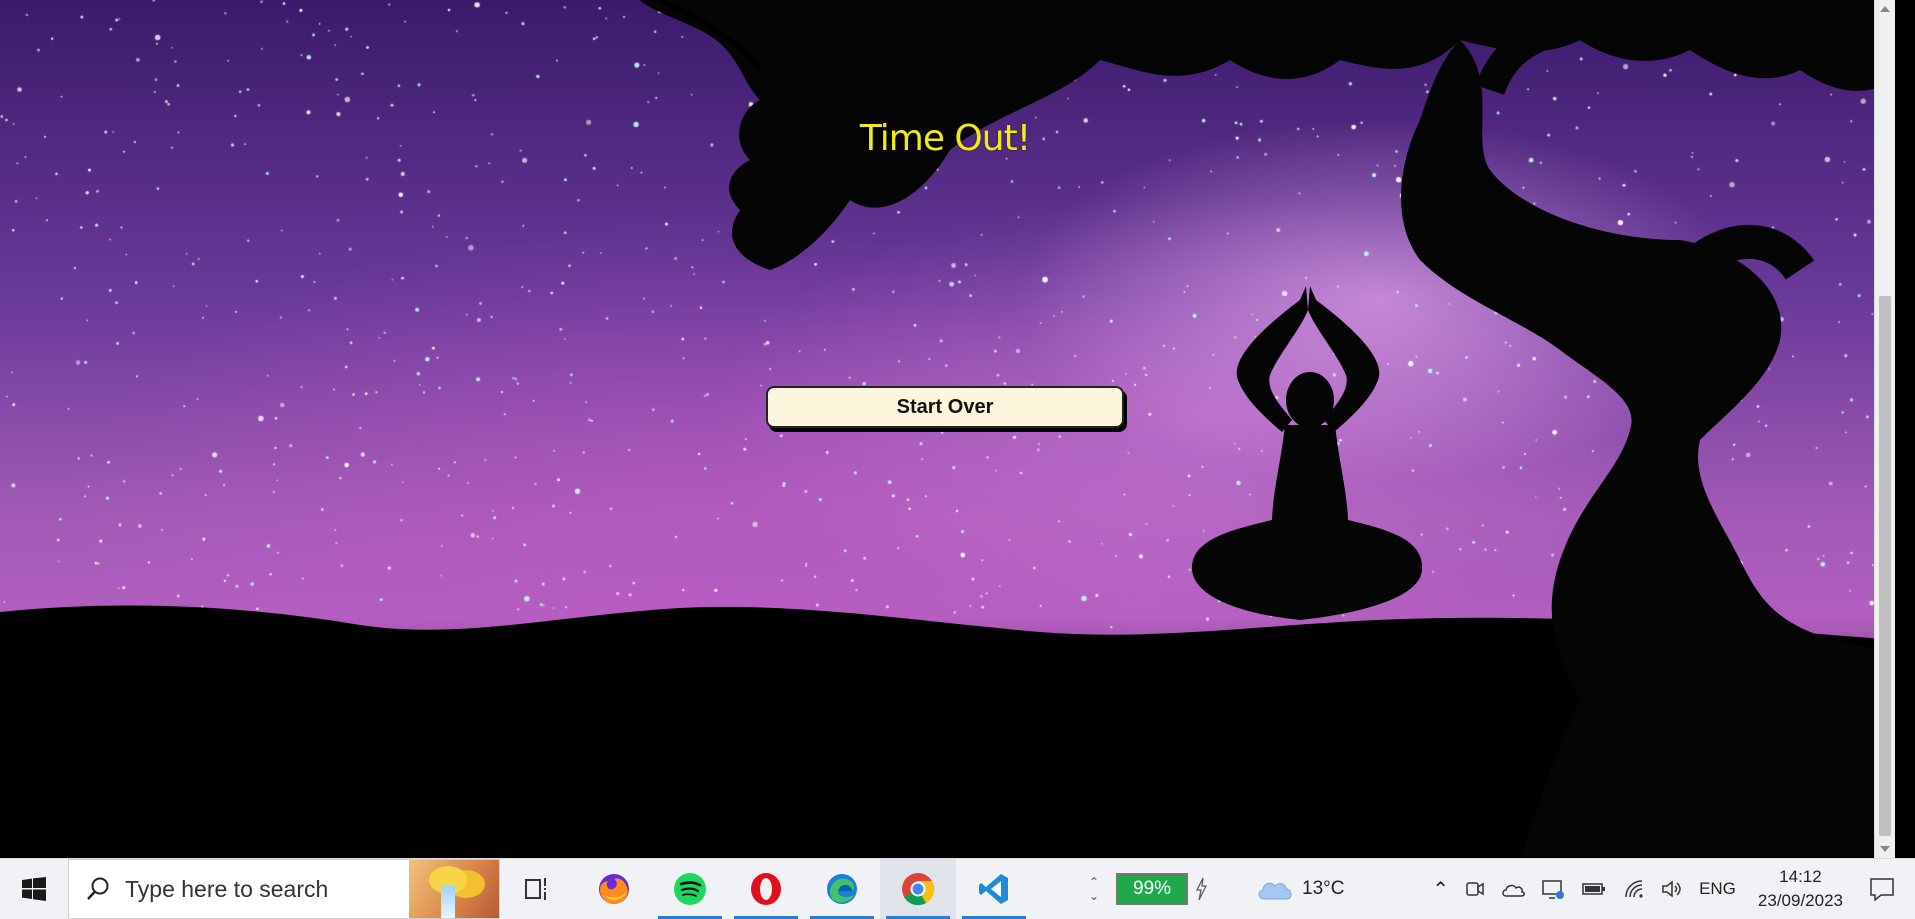  I want to click on chevron-down-icon: ⌄, so click(1094, 896).